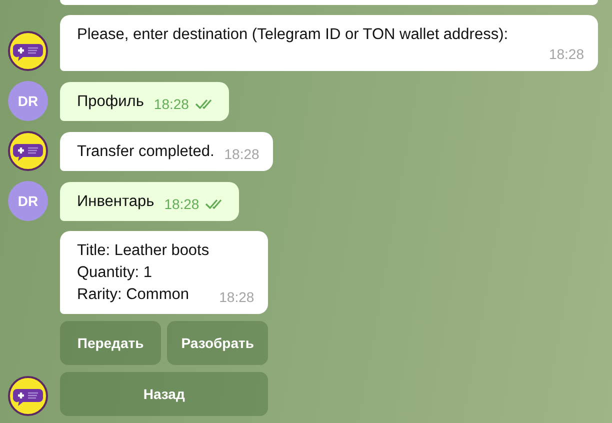 The height and width of the screenshot is (423, 612). What do you see at coordinates (143, 251) in the screenshot?
I see `message-text: Title: Leather boots` at bounding box center [143, 251].